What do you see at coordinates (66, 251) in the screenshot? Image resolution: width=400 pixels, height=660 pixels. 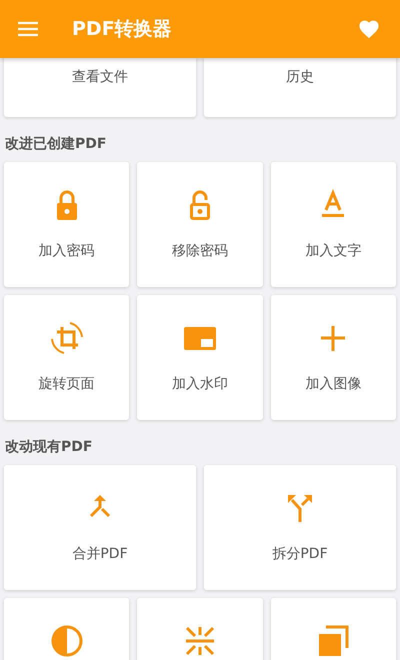 I see `tool-label: 加入密码` at bounding box center [66, 251].